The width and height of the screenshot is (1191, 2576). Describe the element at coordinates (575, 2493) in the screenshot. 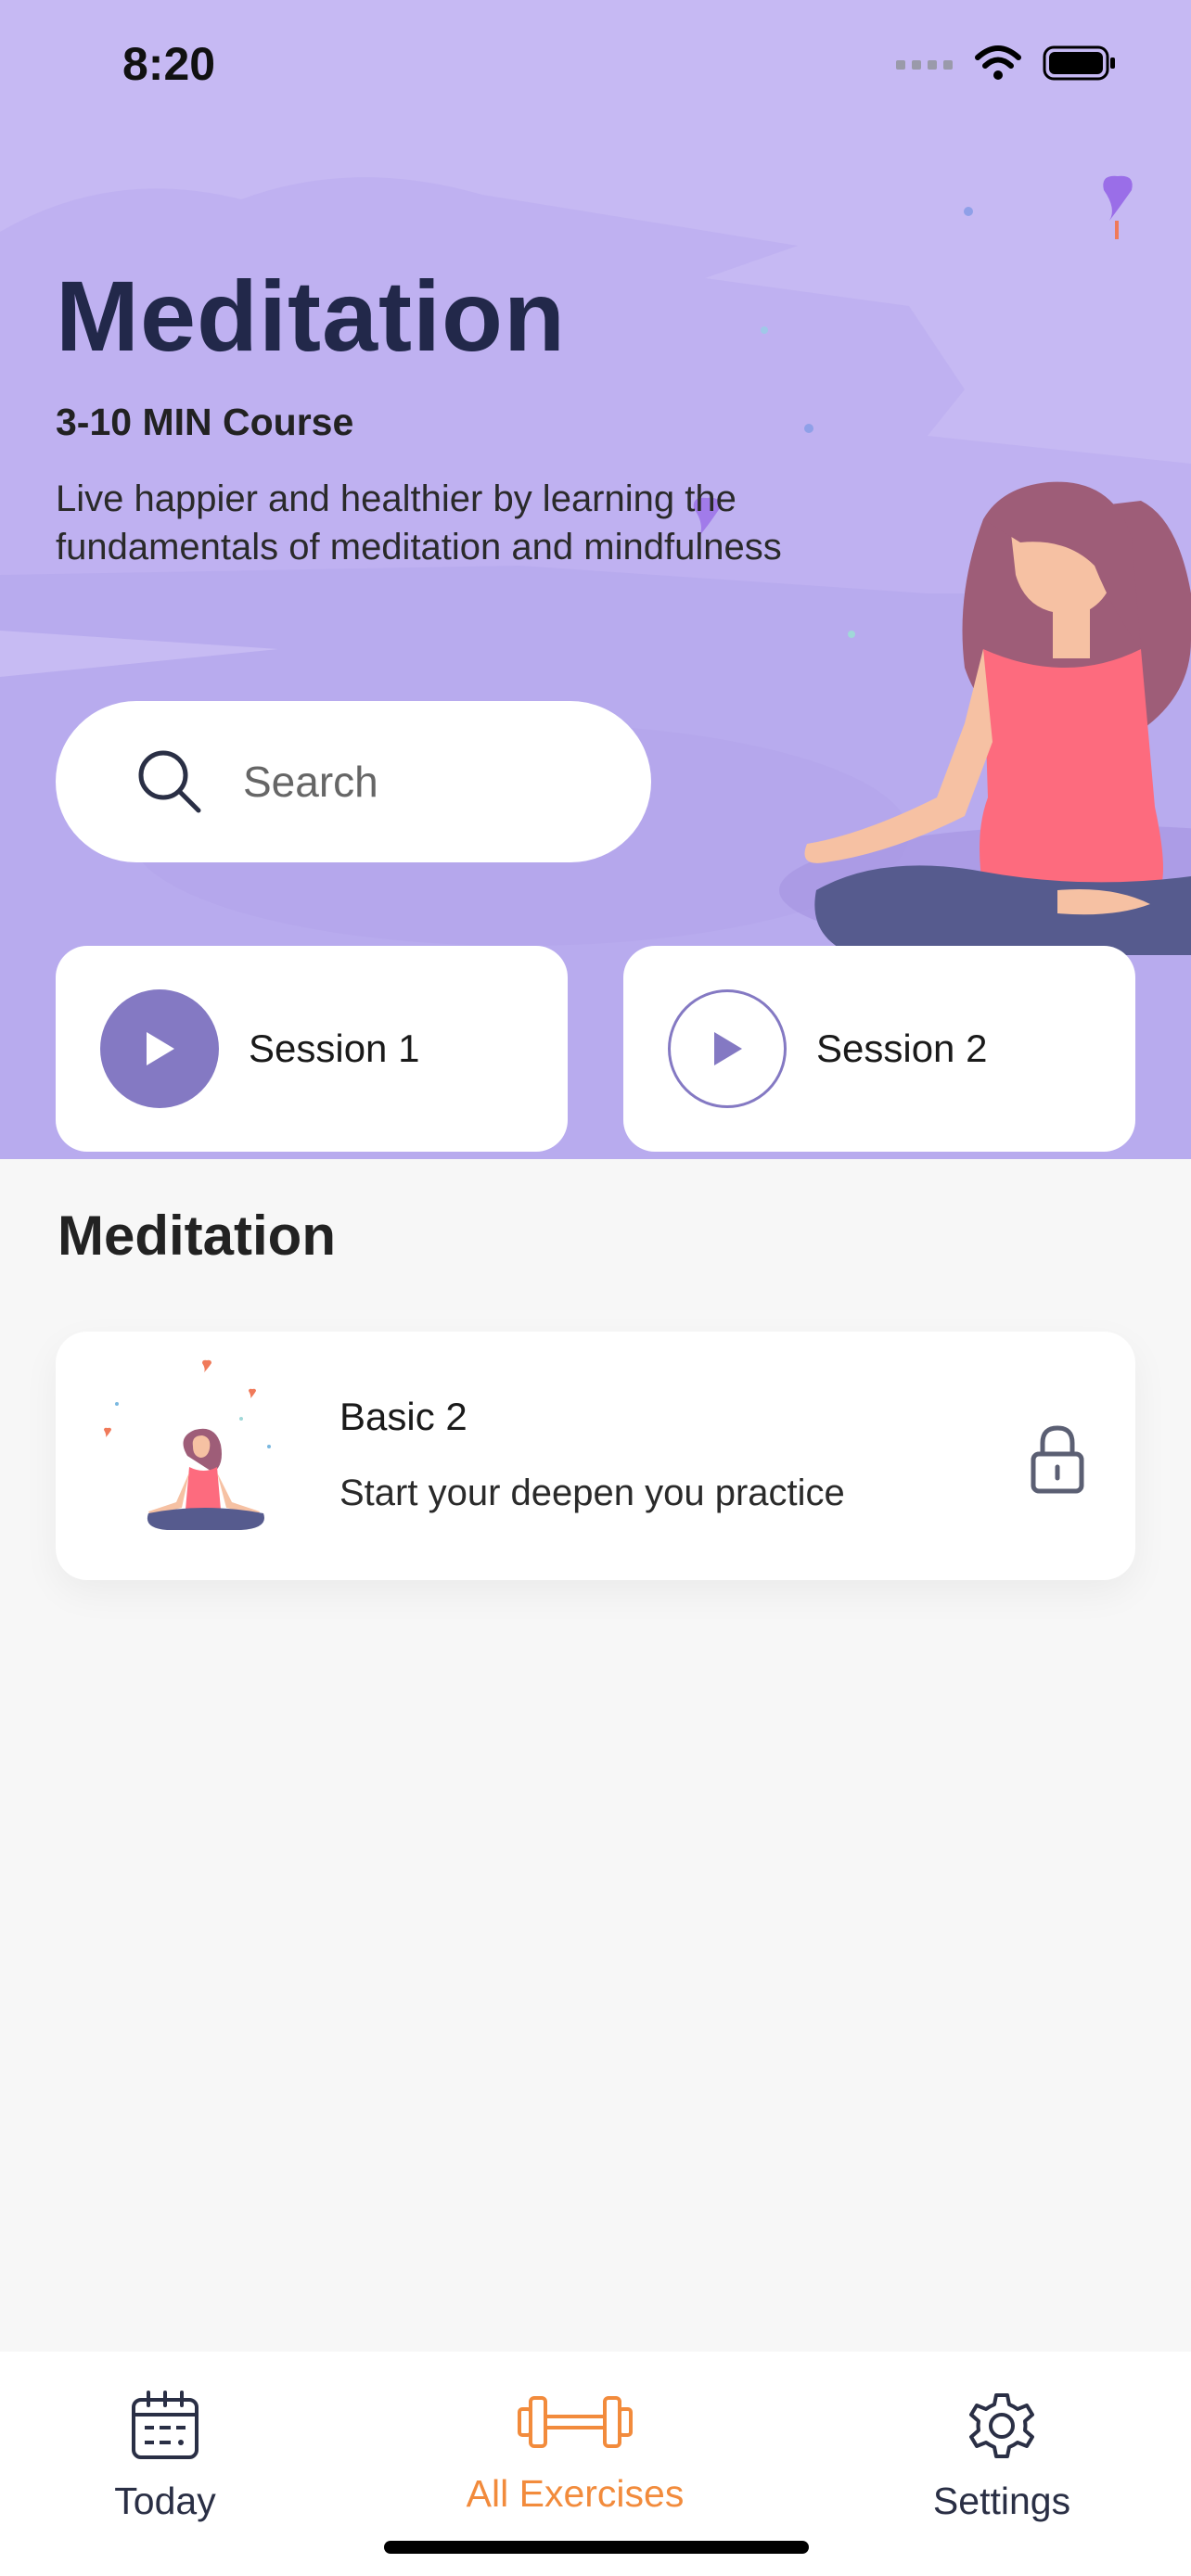

I see `tab-label: All Exercises` at that location.